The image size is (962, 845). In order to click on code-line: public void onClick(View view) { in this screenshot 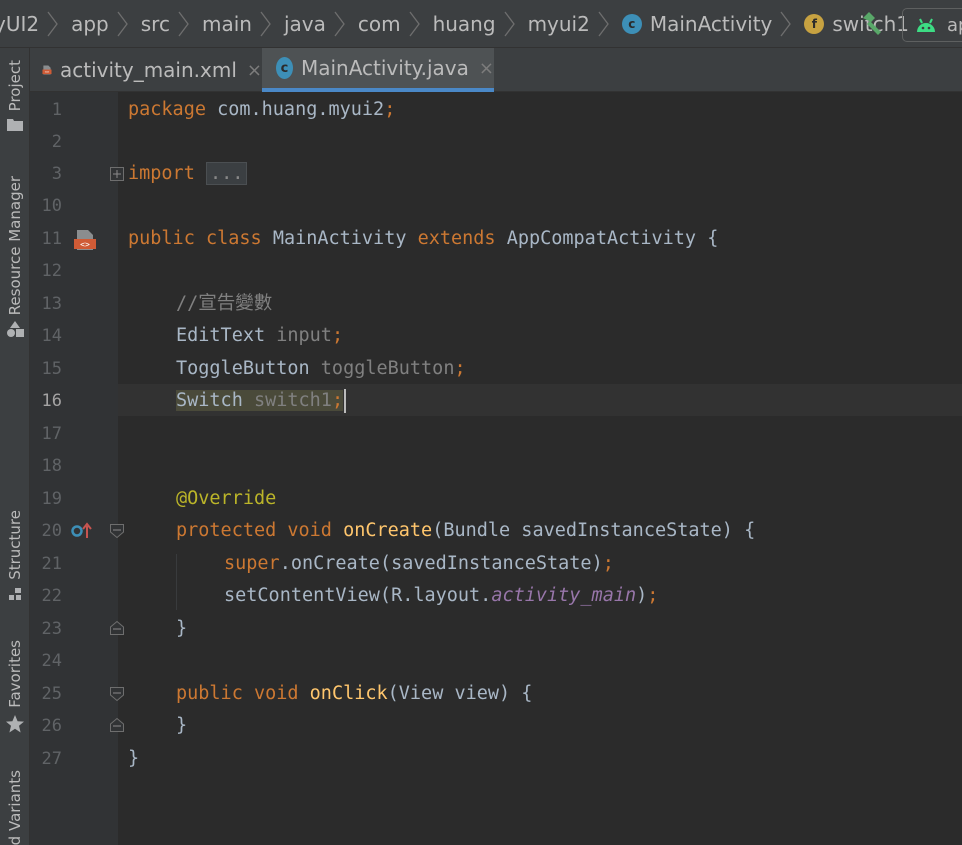, I will do `click(354, 694)`.